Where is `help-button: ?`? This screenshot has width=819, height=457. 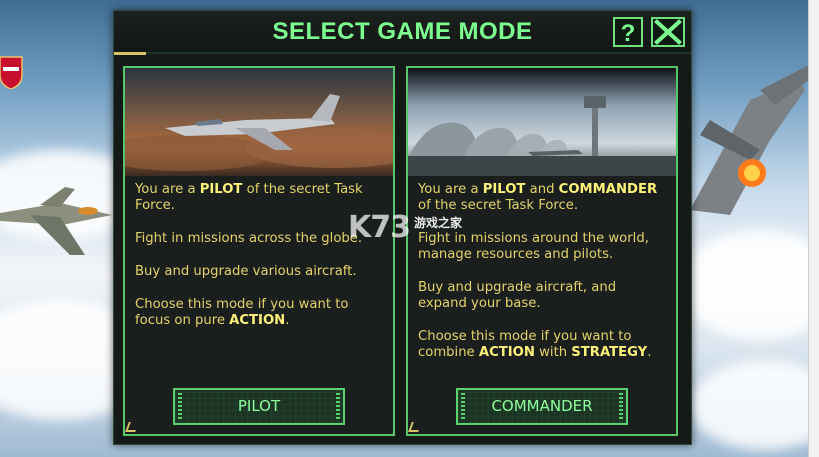
help-button: ? is located at coordinates (628, 32).